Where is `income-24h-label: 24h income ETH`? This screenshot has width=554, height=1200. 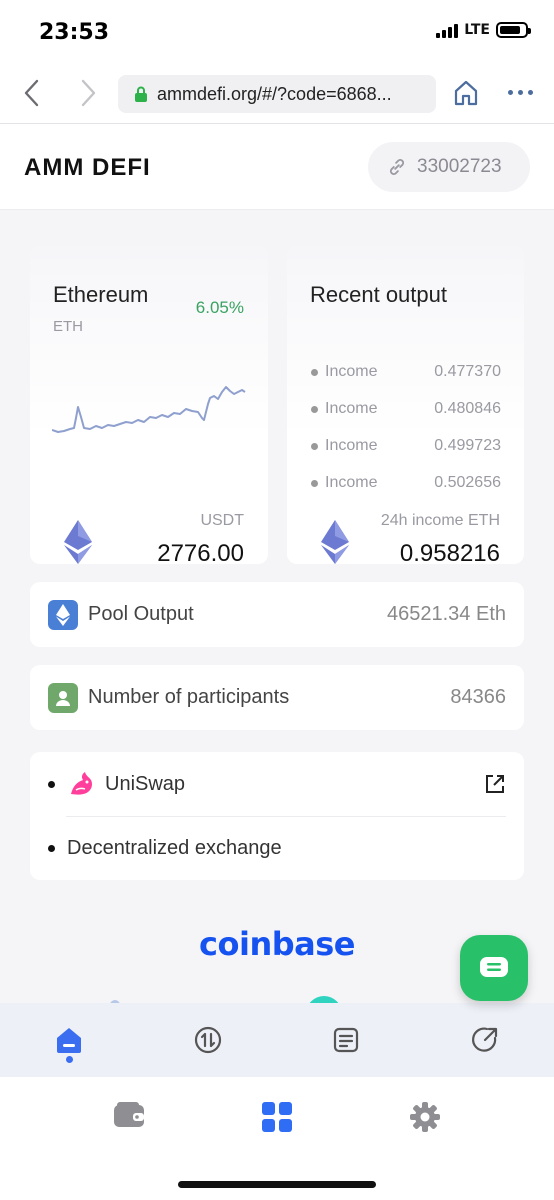
income-24h-label: 24h income ETH is located at coordinates (440, 520).